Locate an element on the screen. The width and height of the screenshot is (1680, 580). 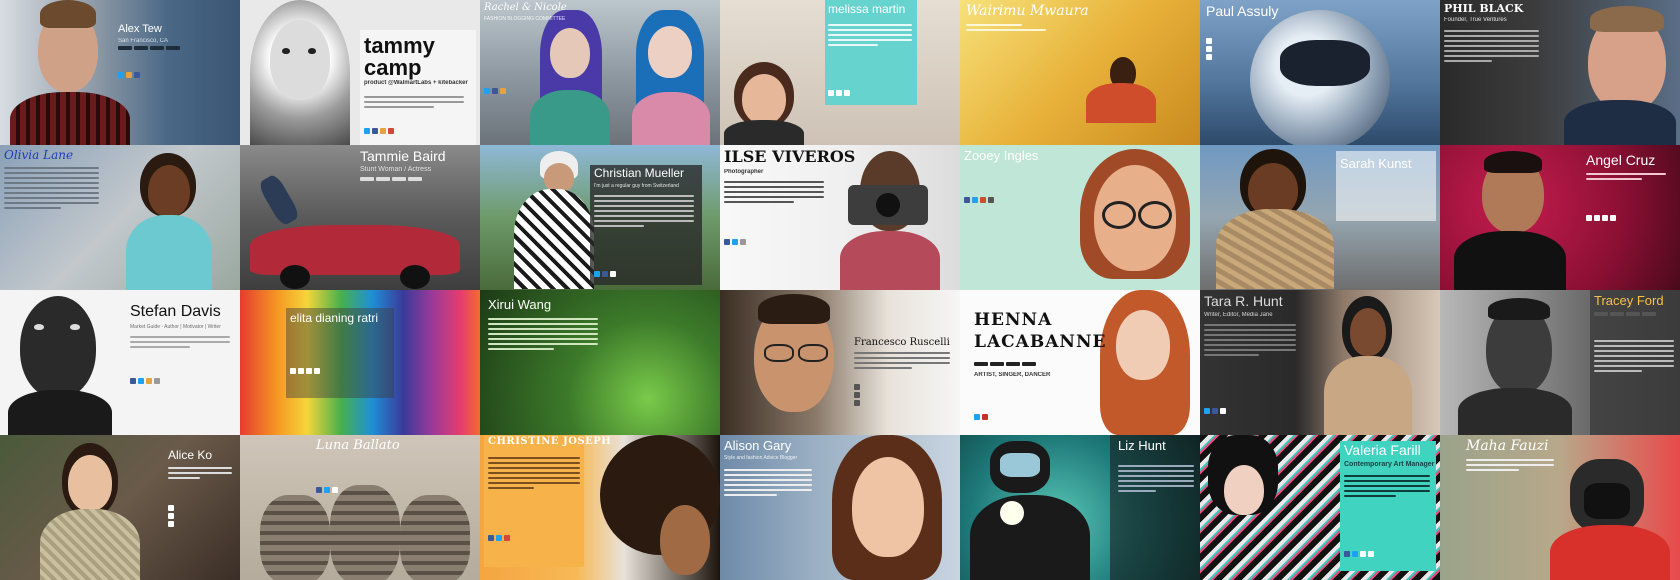
profile-tile-tammie-baird: Tammie Baird Stunt Woman / Actress is located at coordinates (360, 217).